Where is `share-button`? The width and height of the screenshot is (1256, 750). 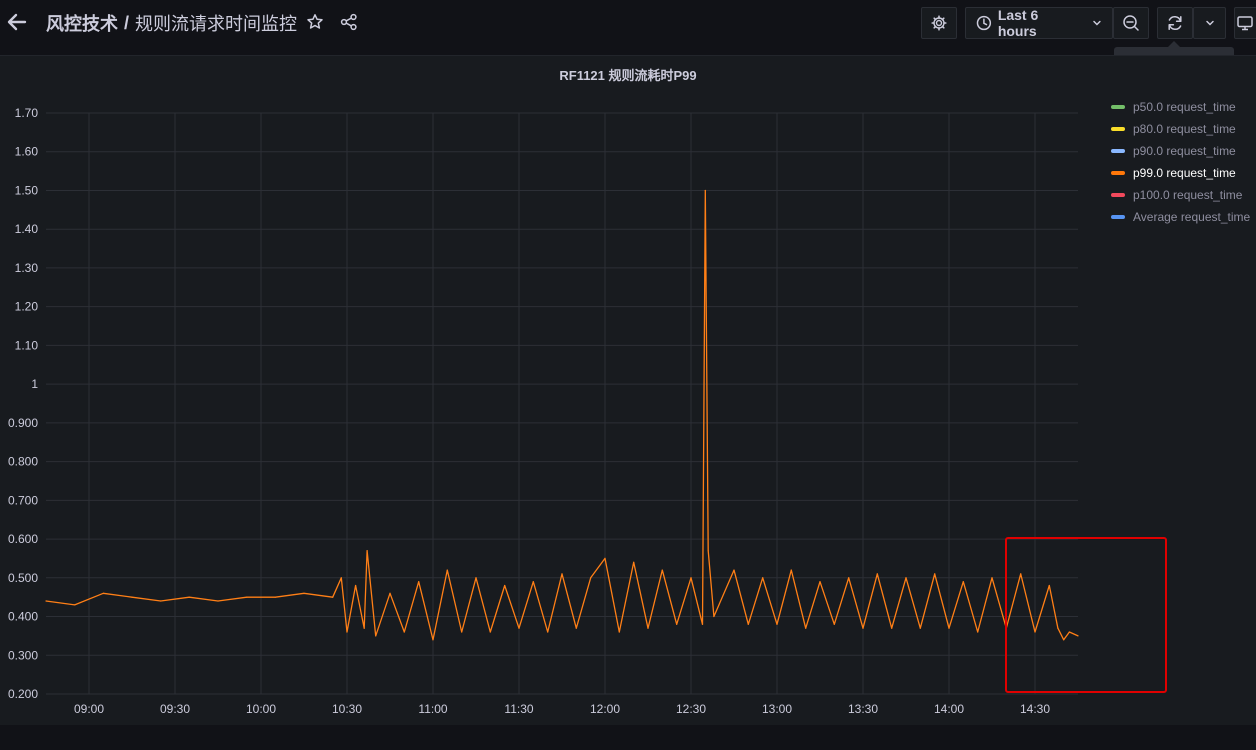
share-button is located at coordinates (349, 22).